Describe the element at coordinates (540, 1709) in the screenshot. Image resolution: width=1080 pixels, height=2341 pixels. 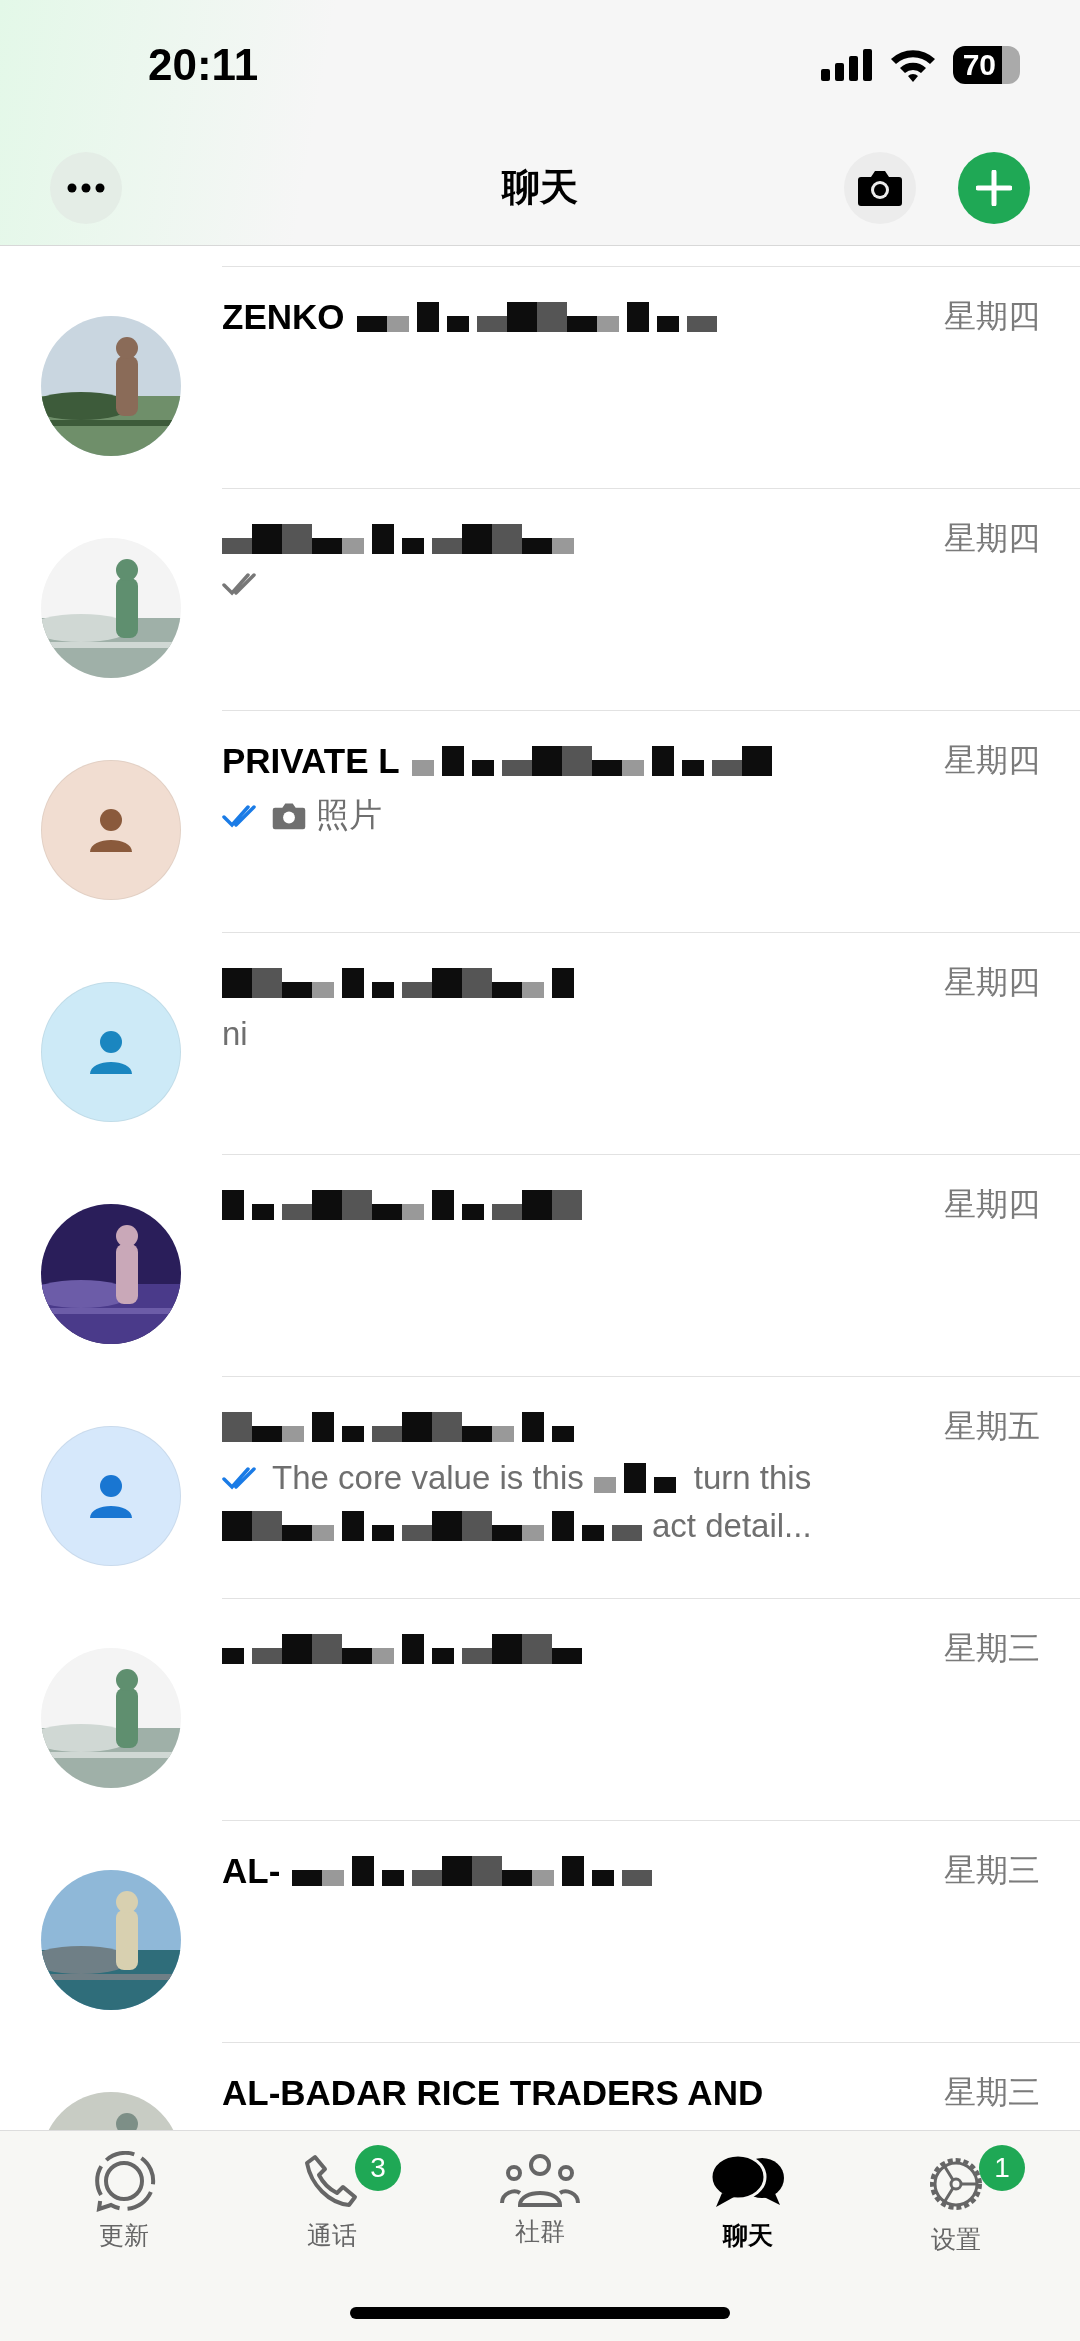
I see `chat-row: 星期三` at that location.